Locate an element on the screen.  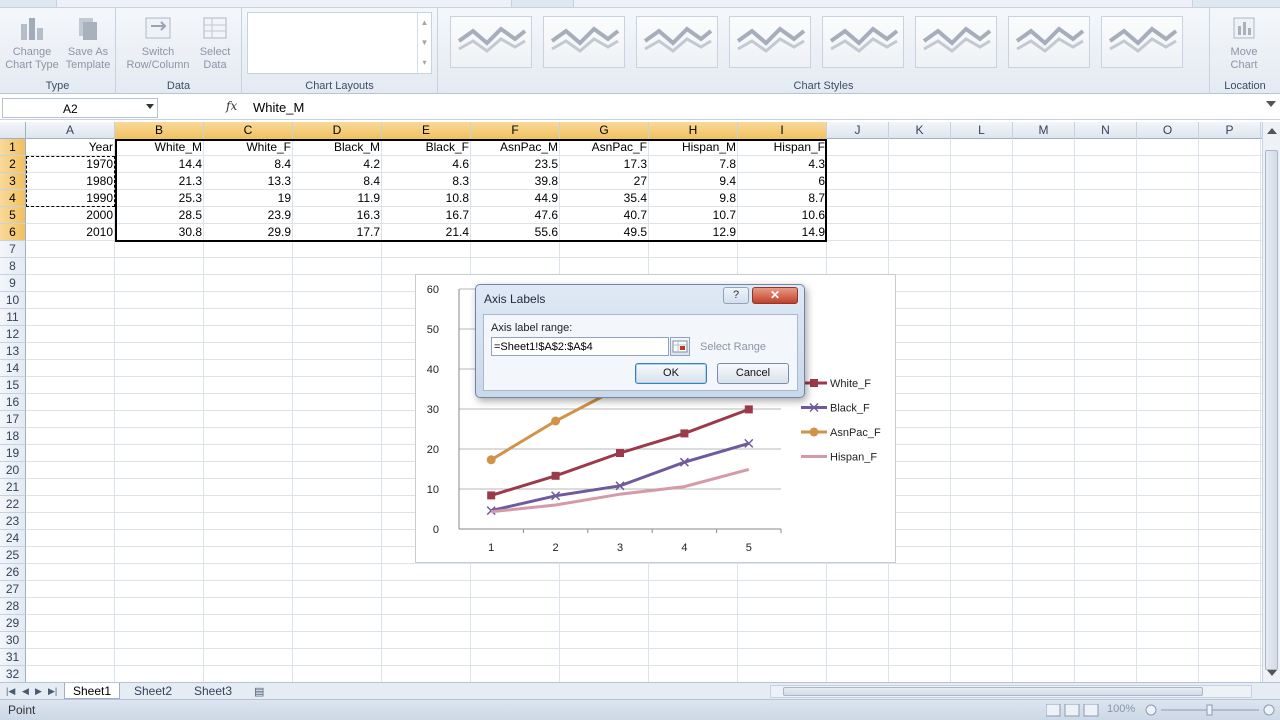
row-header-10: 10 is located at coordinates (13, 300).